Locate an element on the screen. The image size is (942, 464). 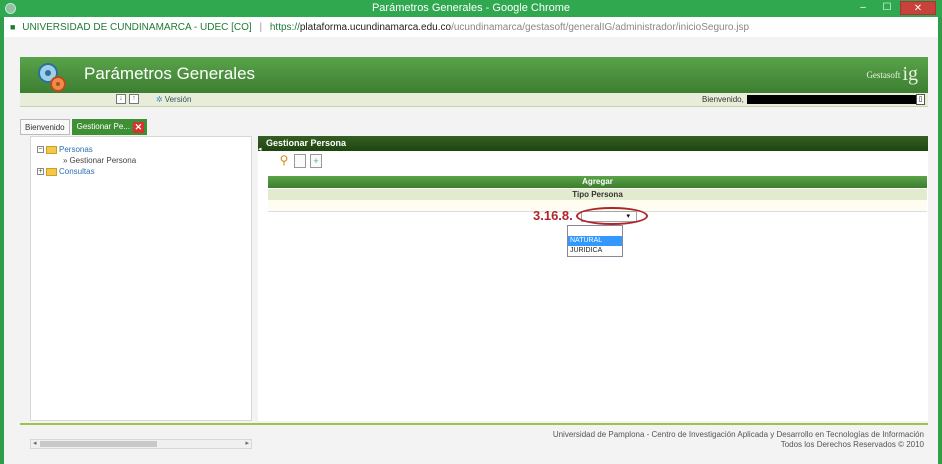
version-icon: ✲ is located at coordinates (159, 99).